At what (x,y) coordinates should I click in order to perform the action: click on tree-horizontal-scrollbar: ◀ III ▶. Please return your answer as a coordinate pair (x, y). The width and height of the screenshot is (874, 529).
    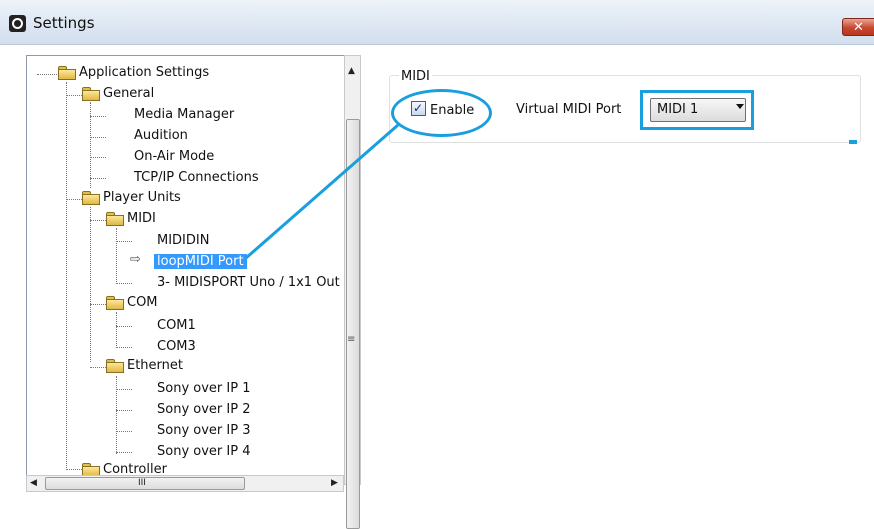
    Looking at the image, I should click on (185, 483).